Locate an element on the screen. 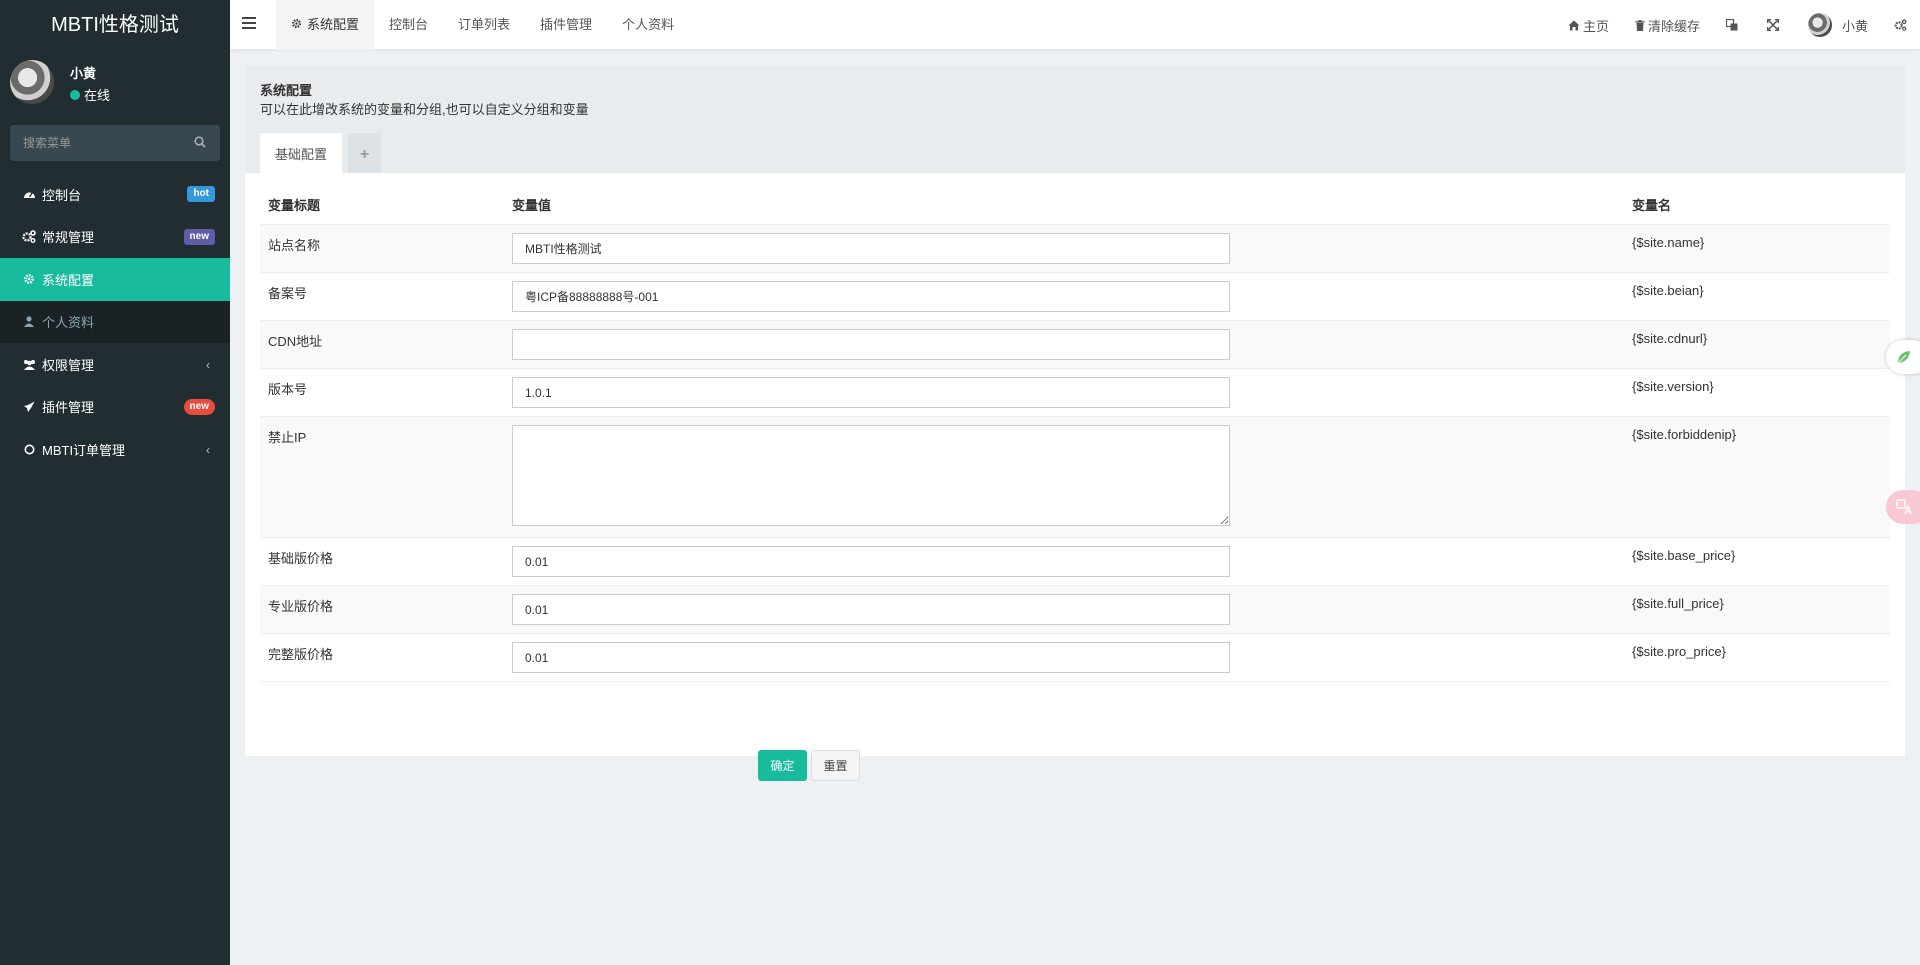  sidebar-item-plugins: 插件管理 new is located at coordinates (115, 407).